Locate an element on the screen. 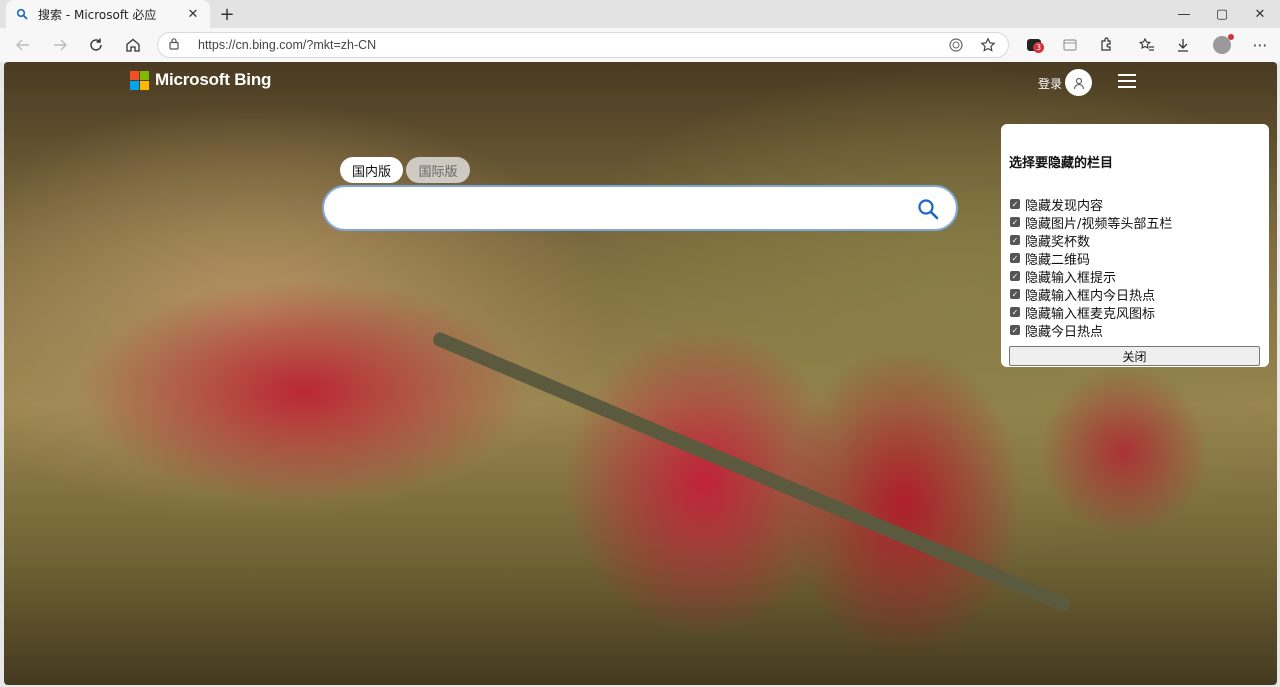 The height and width of the screenshot is (687, 1280). split-screen-icon is located at coordinates (1070, 45).